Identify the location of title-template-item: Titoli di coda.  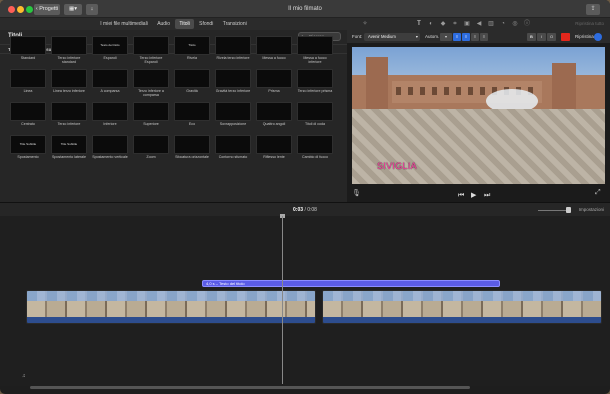
(315, 114).